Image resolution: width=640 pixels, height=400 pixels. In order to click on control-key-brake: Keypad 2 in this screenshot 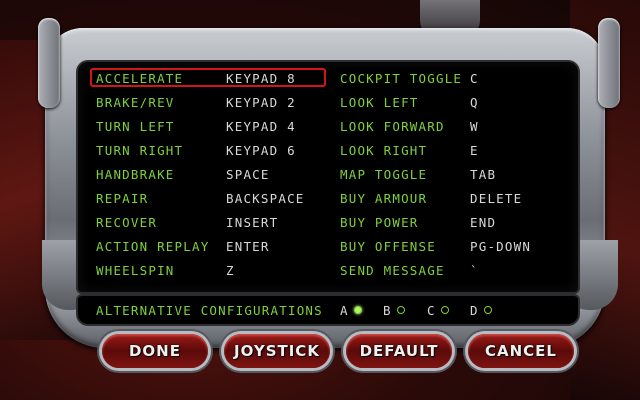, I will do `click(261, 102)`.